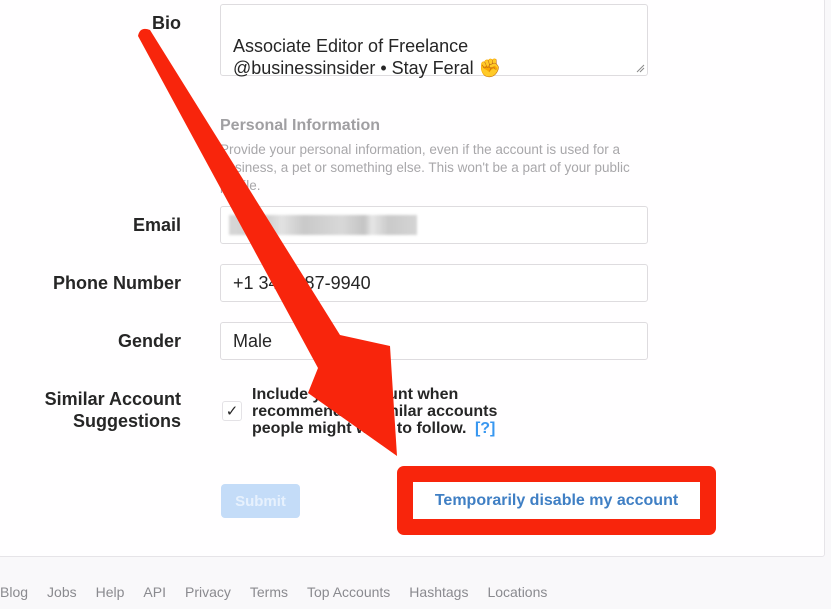 Image resolution: width=831 pixels, height=609 pixels. I want to click on gender-value: Male, so click(253, 340).